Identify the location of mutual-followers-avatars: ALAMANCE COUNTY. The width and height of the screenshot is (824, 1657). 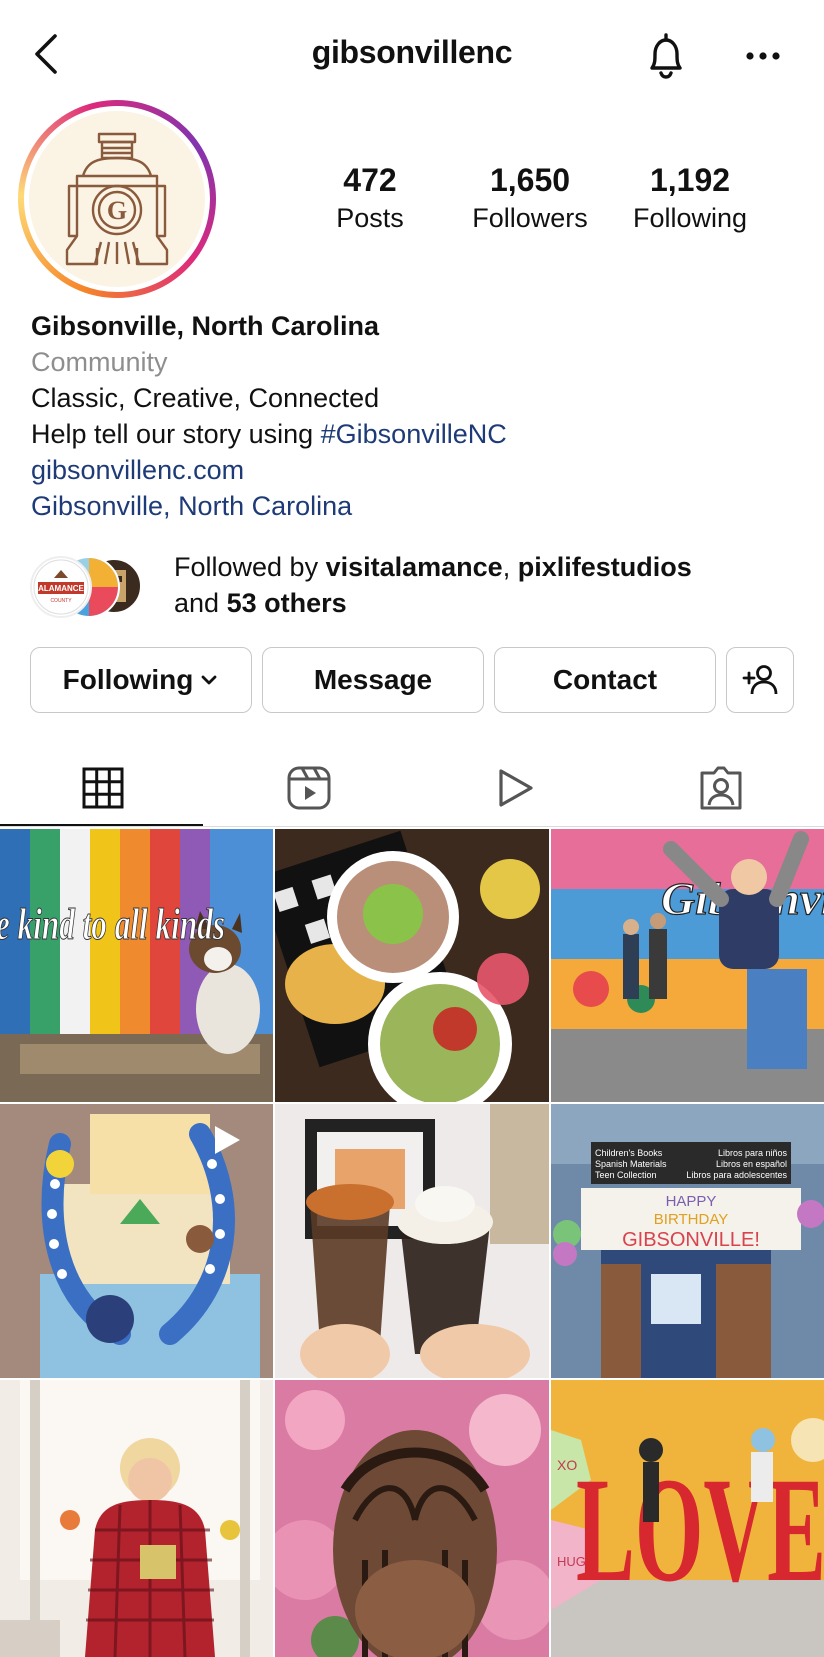
(89, 586).